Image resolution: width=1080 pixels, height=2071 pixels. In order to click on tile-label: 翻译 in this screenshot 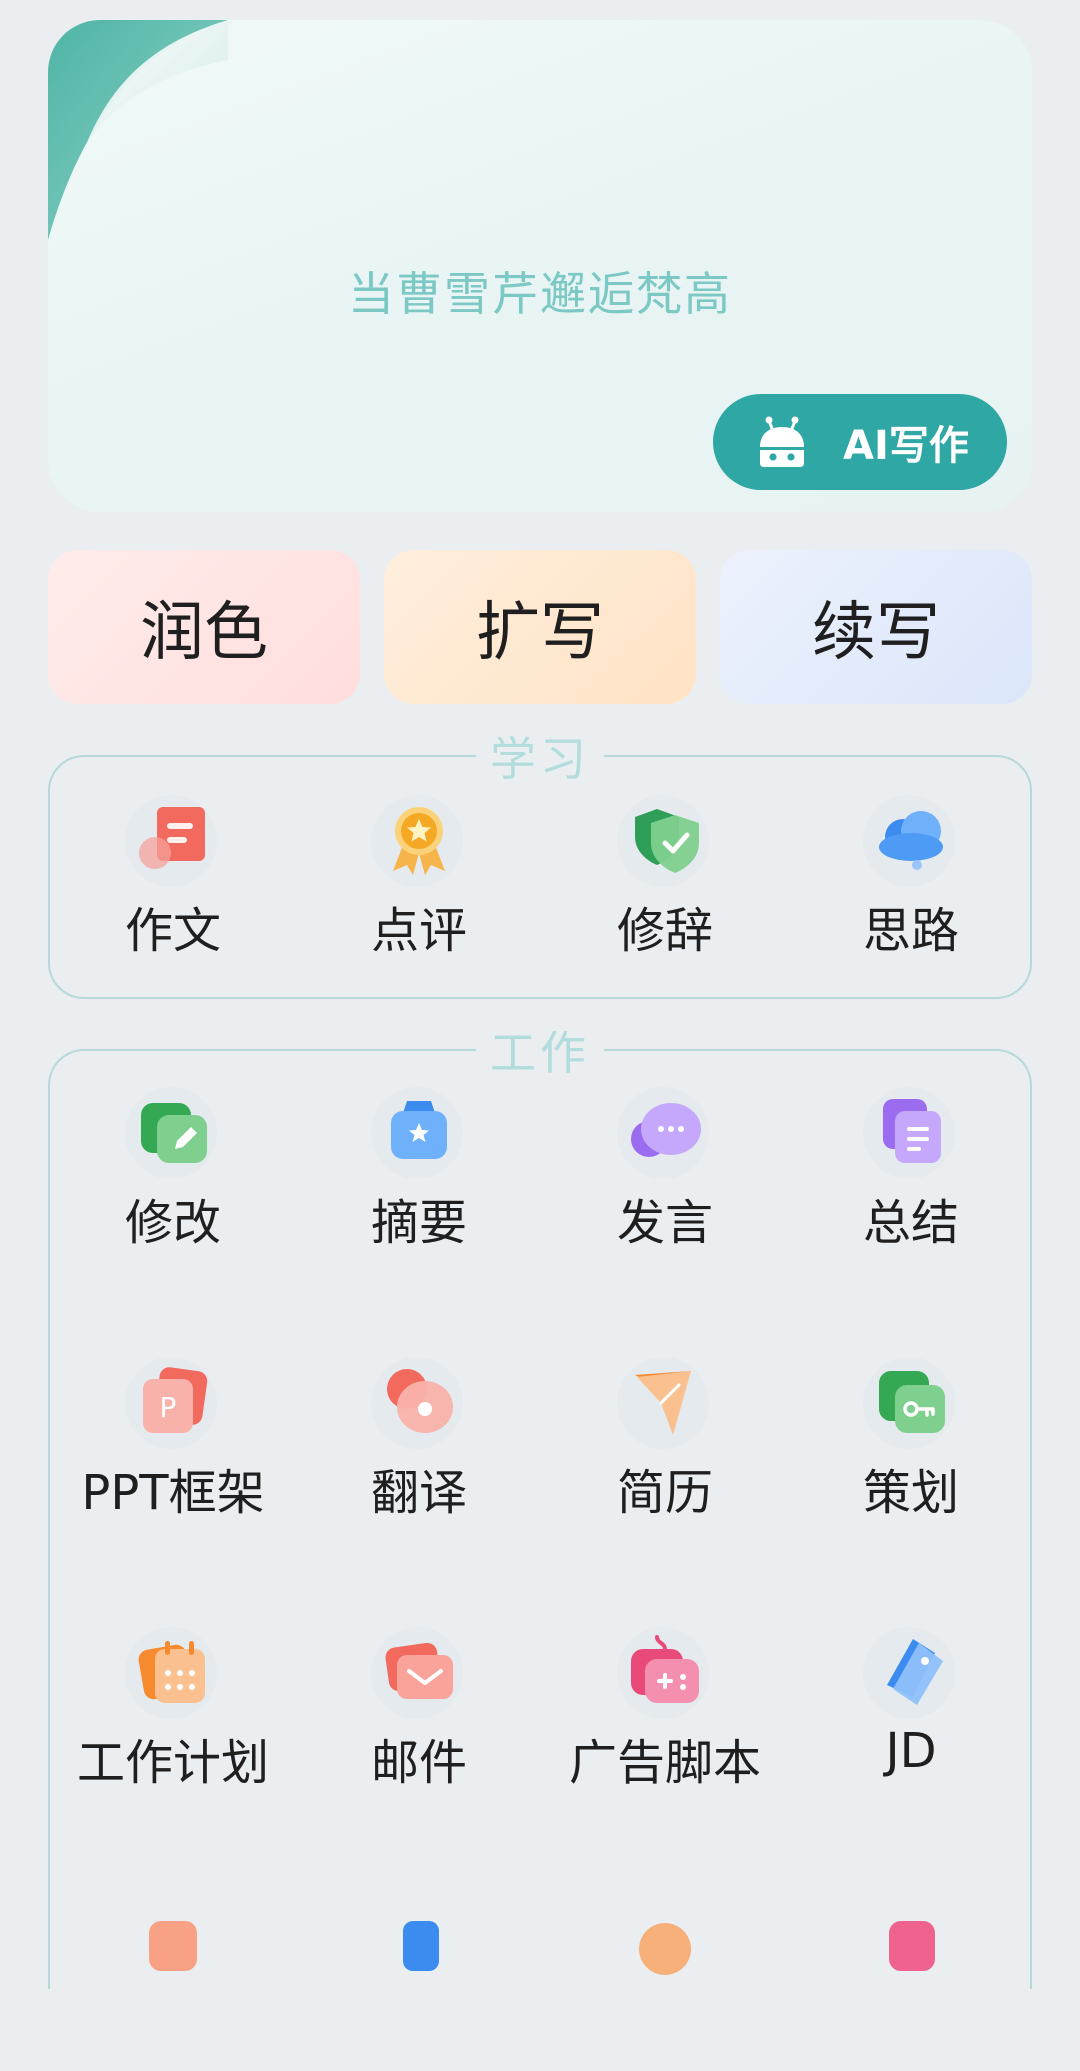, I will do `click(418, 1493)`.